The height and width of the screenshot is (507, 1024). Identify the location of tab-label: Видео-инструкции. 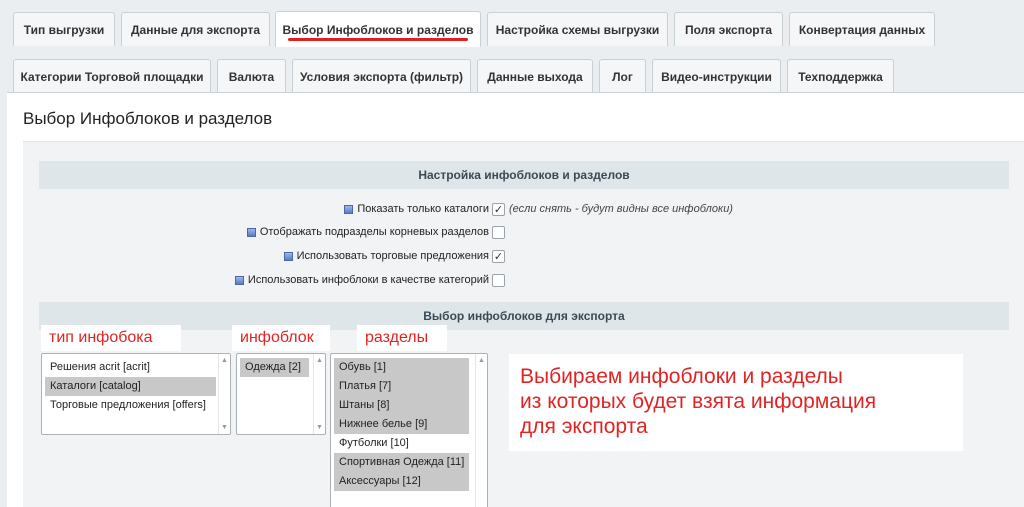
(716, 76).